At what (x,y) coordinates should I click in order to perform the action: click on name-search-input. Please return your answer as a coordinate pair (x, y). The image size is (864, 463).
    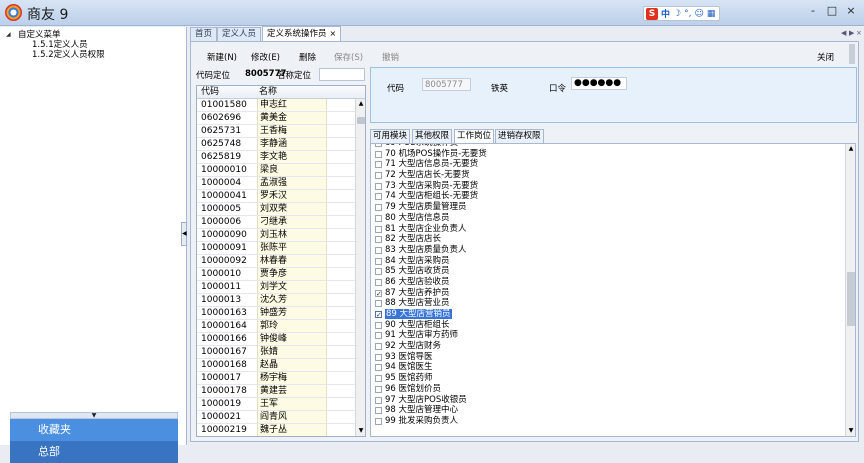
    Looking at the image, I should click on (342, 74).